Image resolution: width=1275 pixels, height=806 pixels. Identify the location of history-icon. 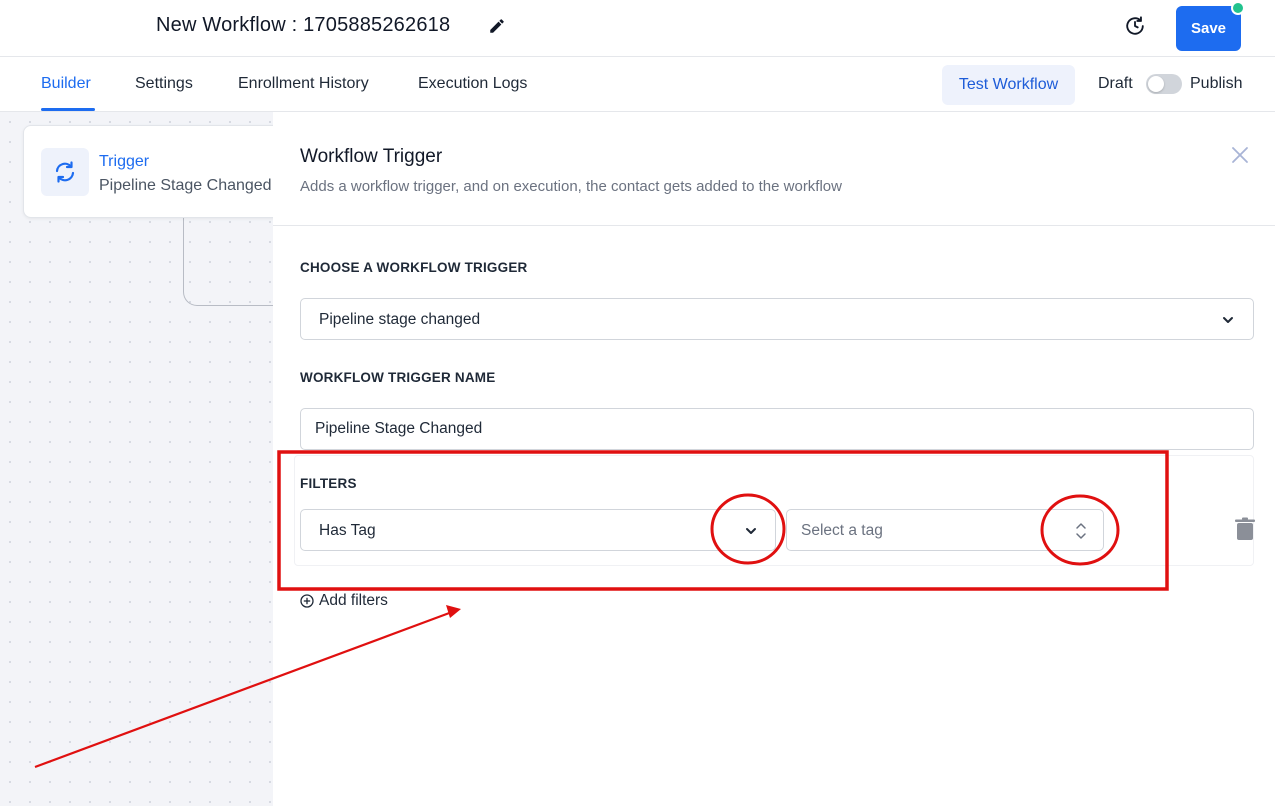
(1135, 26).